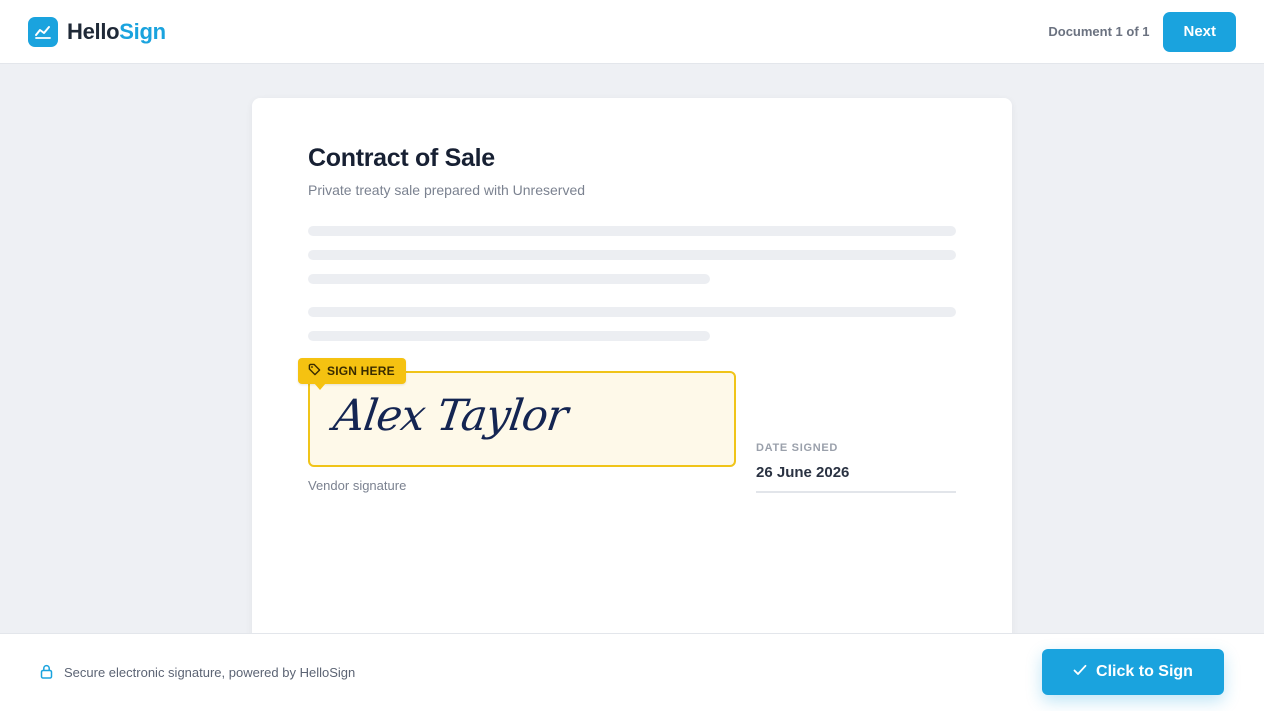  I want to click on date-signed-value: 26 June 2026, so click(803, 472).